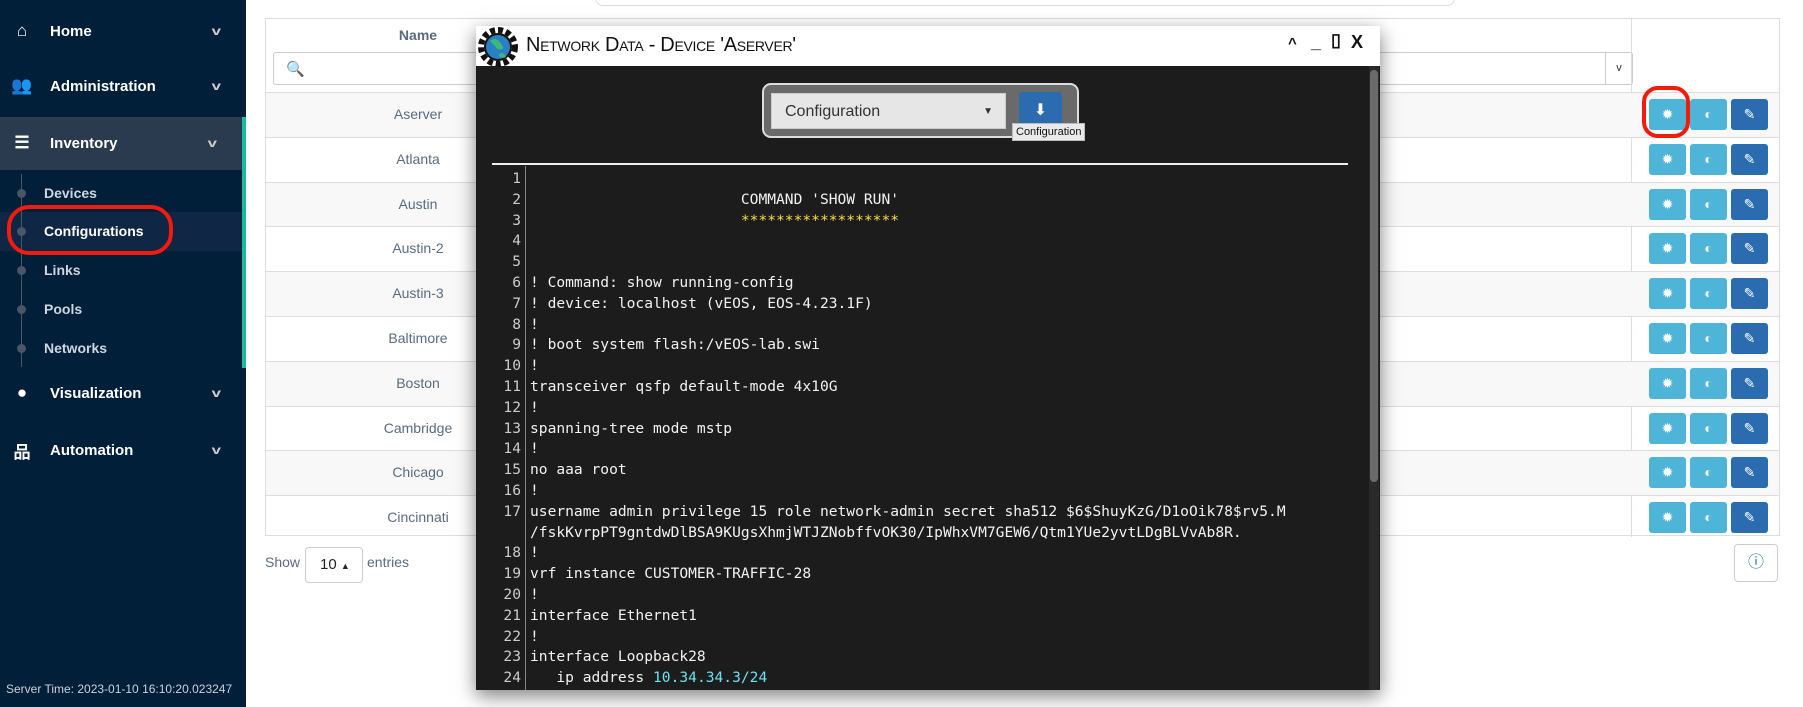 The image size is (1803, 707). Describe the element at coordinates (1357, 42) in the screenshot. I see `close-icon: X` at that location.